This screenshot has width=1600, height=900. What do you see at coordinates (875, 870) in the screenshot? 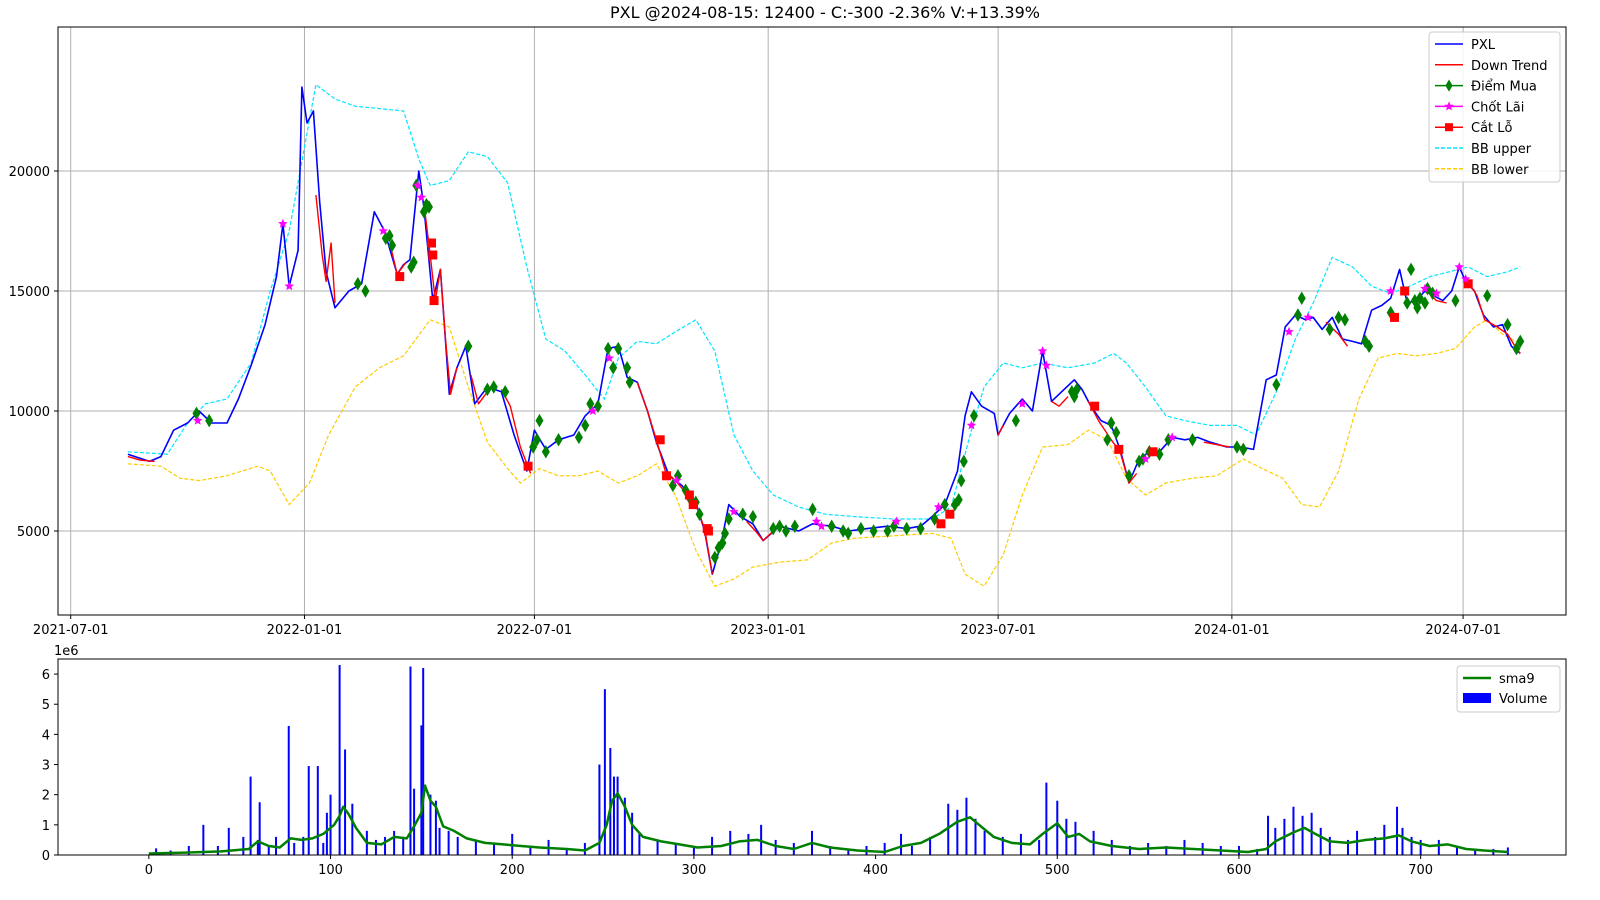
I see `volume-x-tick-label: 400` at bounding box center [875, 870].